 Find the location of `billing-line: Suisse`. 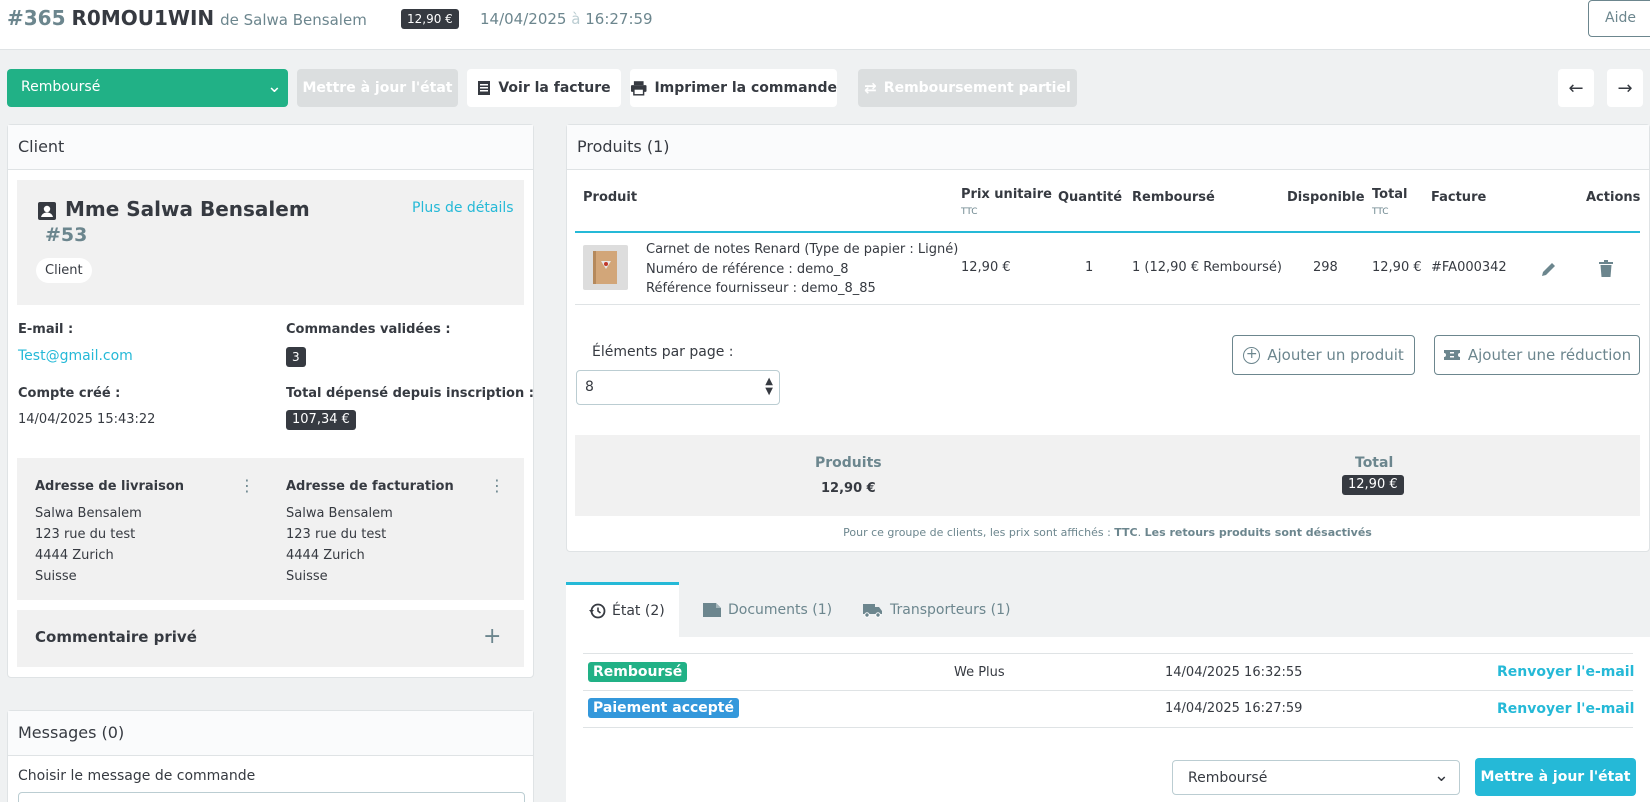

billing-line: Suisse is located at coordinates (307, 576).